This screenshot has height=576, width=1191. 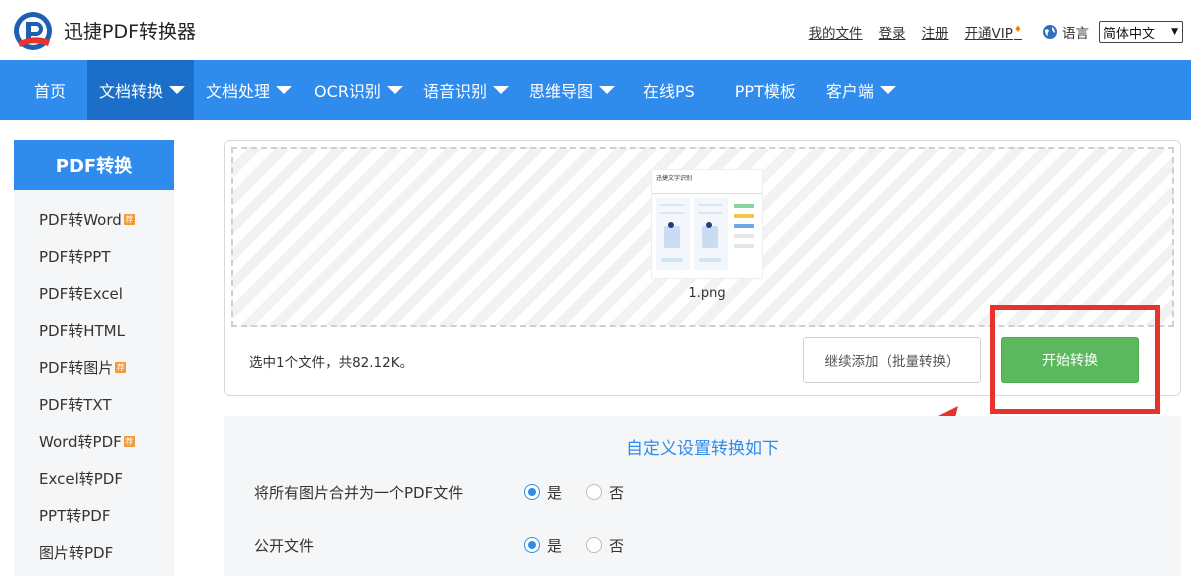 What do you see at coordinates (75, 405) in the screenshot?
I see `sidebar-item-label: PDF转TXT` at bounding box center [75, 405].